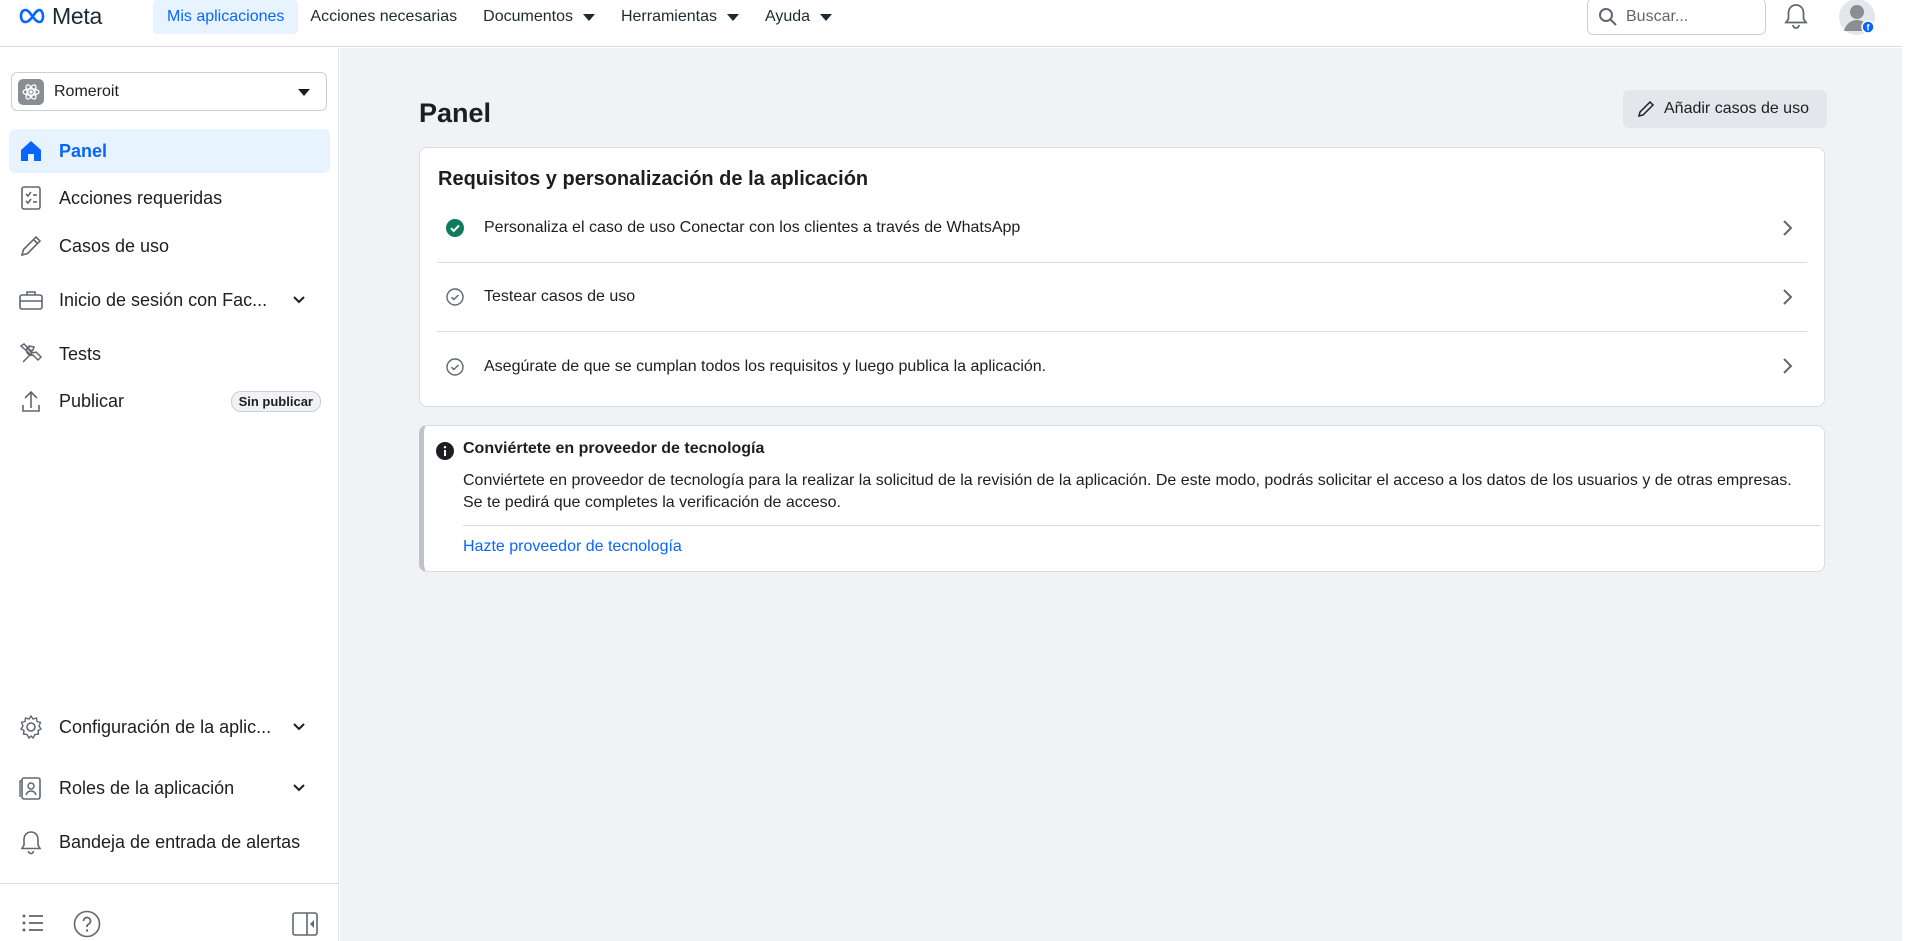 This screenshot has width=1917, height=941. Describe the element at coordinates (788, 16) in the screenshot. I see `nav-label: Ayuda` at that location.